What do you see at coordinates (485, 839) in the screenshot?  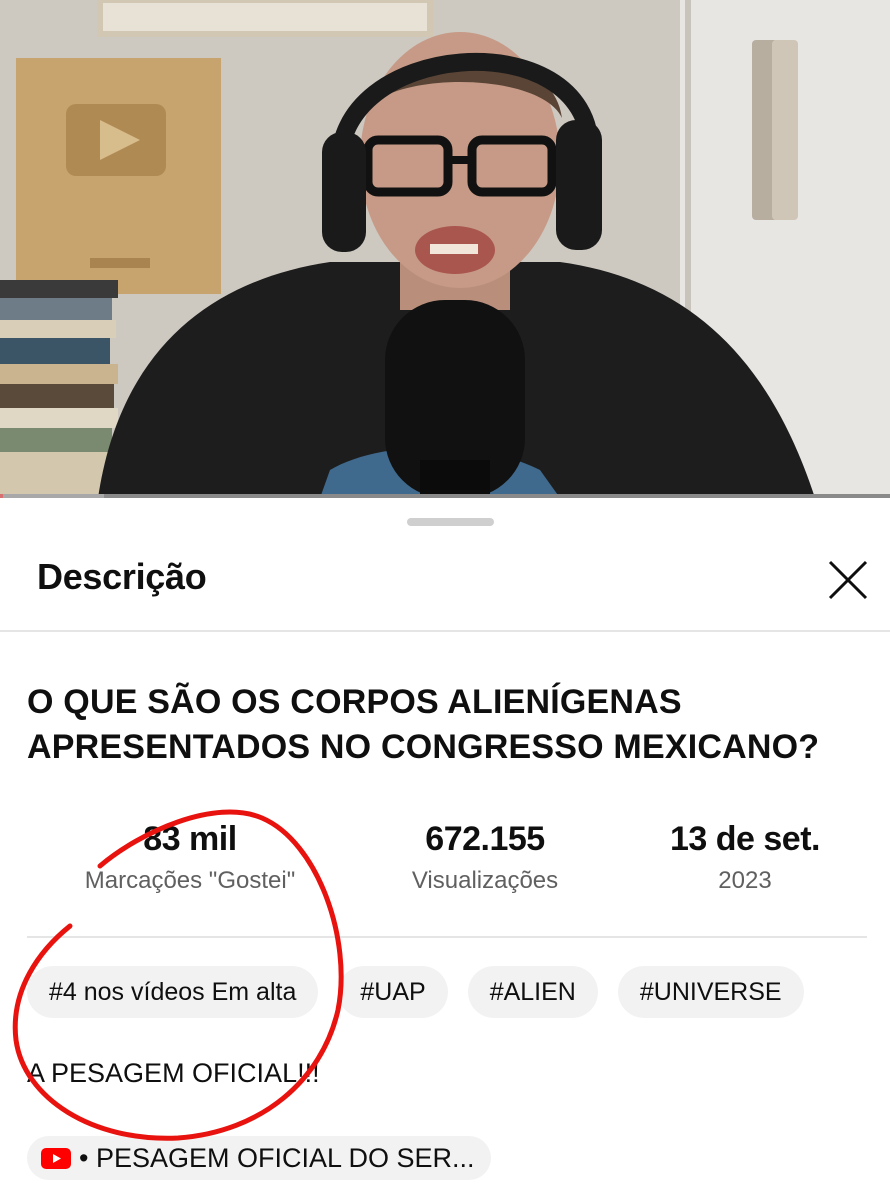 I see `views-count: 672.155` at bounding box center [485, 839].